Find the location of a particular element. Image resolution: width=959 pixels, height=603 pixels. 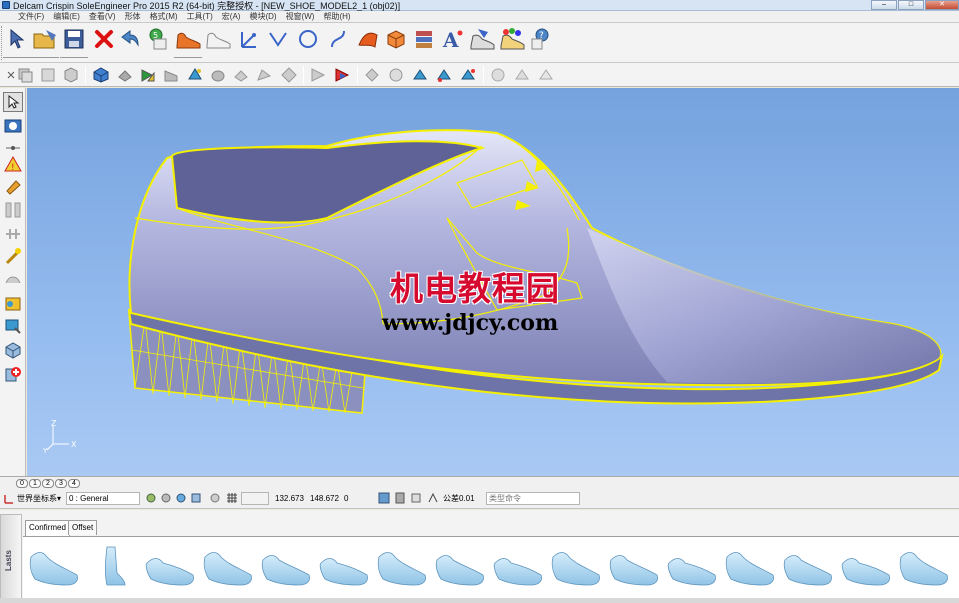

horizontal-scrollbar is located at coordinates (479, 600).